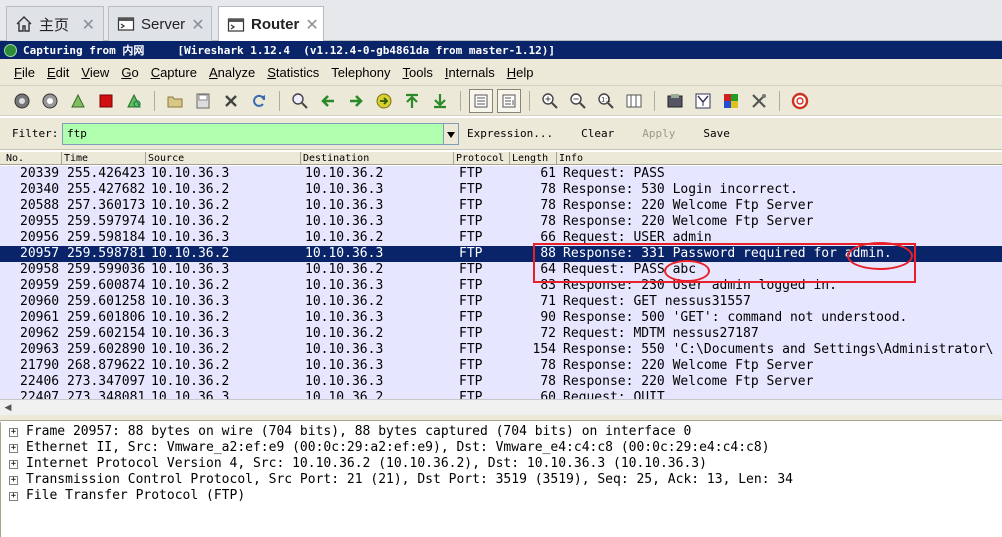 This screenshot has height=537, width=1002. What do you see at coordinates (759, 101) in the screenshot?
I see `preferences-icon` at bounding box center [759, 101].